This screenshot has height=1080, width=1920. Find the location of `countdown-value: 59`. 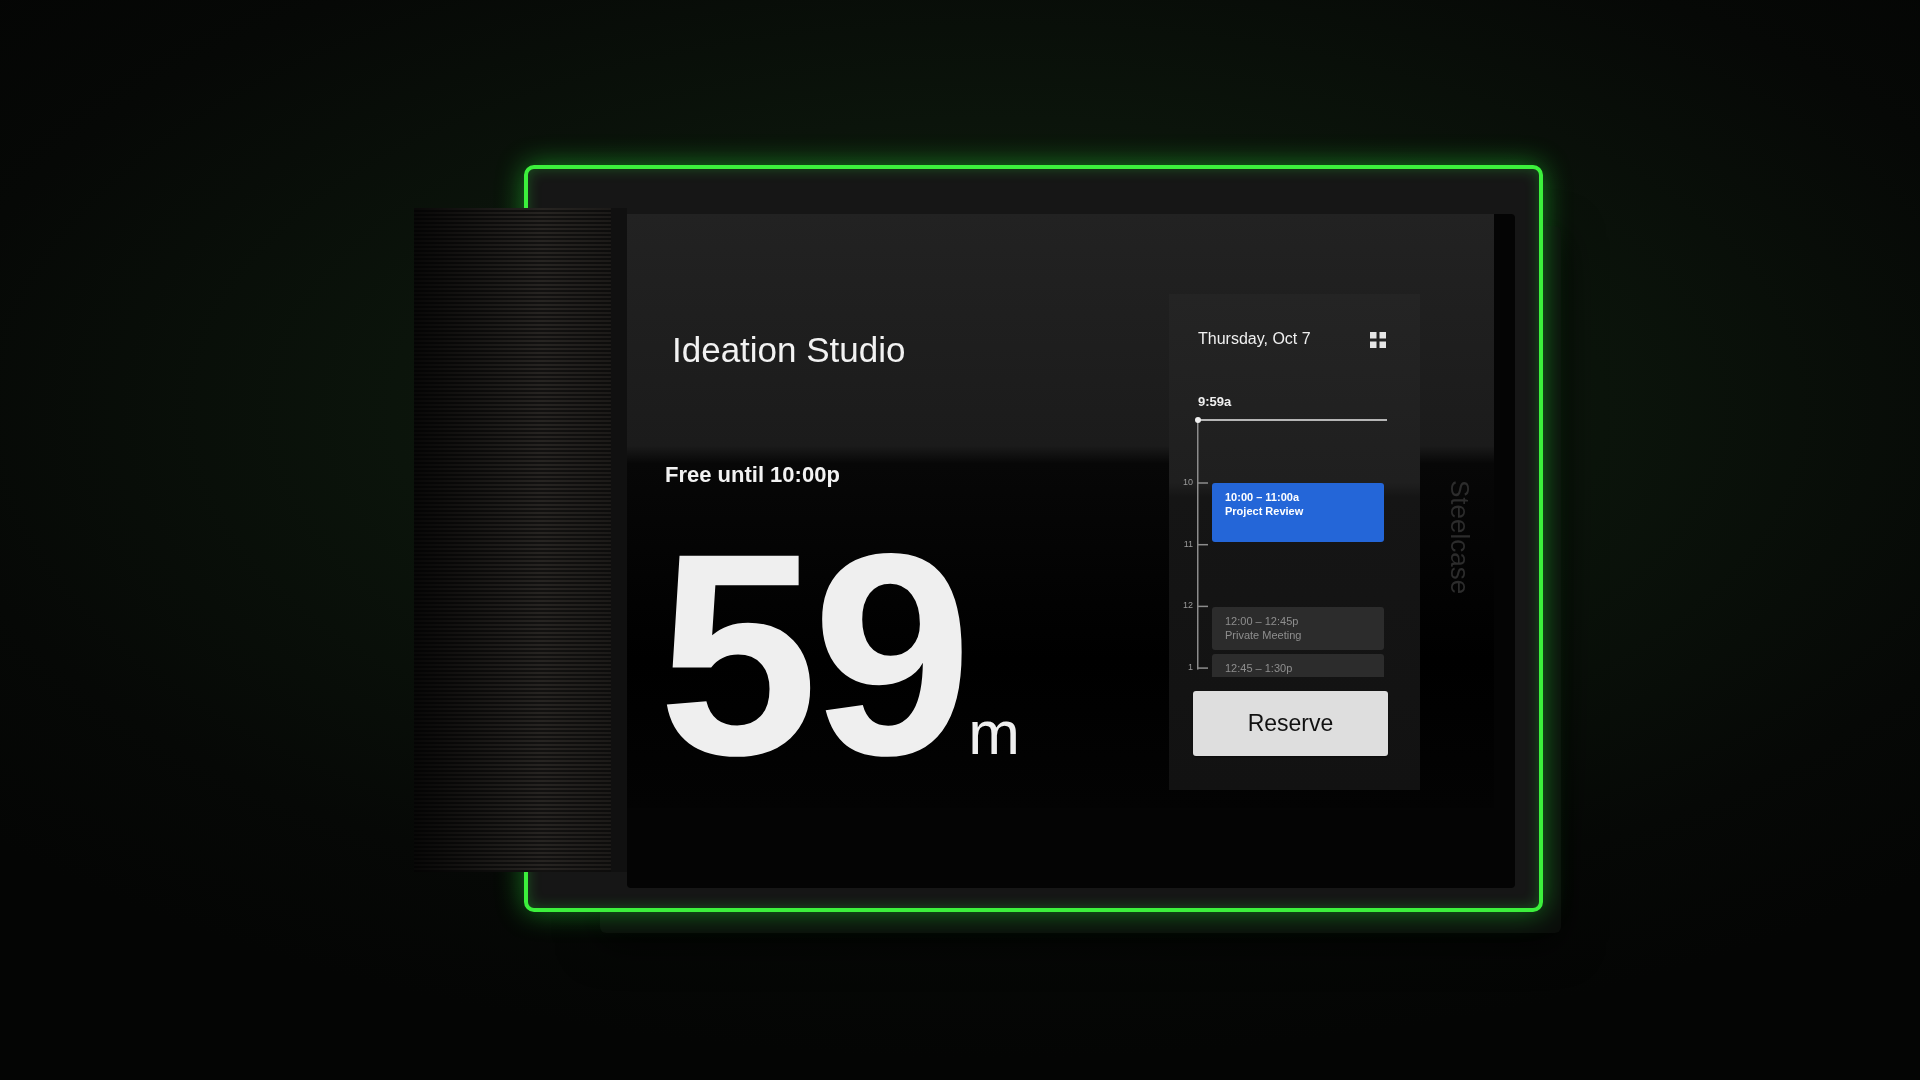

countdown-value: 59 is located at coordinates (812, 654).